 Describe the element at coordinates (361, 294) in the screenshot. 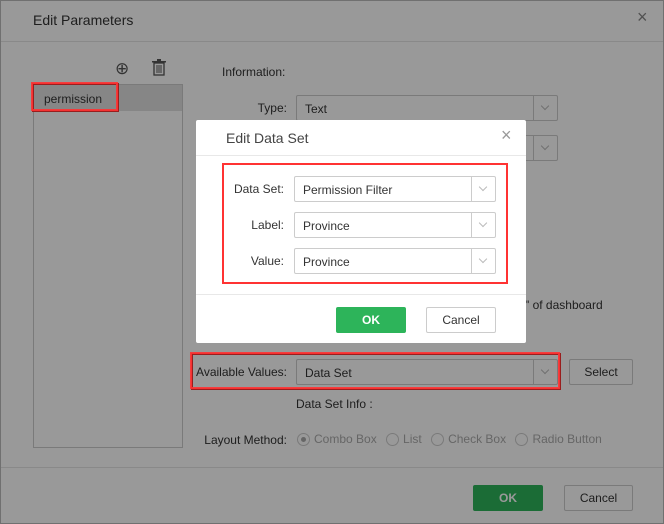

I see `footer-divider` at that location.